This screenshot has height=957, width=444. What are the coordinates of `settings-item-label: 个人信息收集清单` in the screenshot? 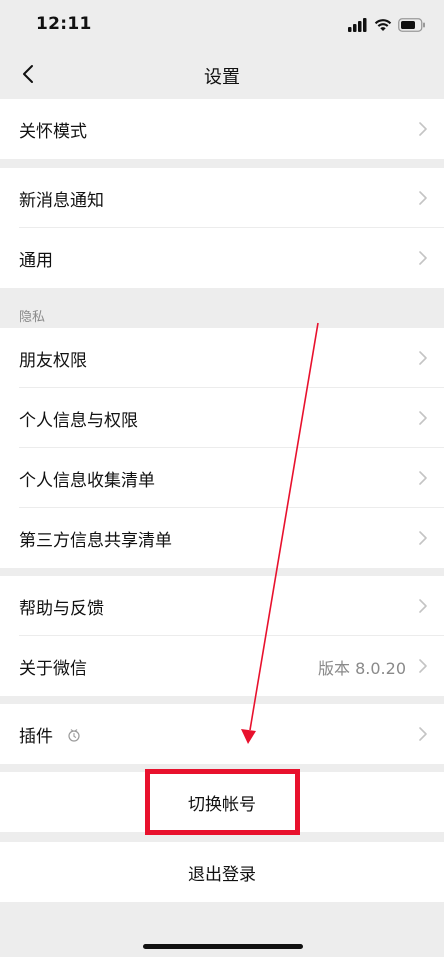 It's located at (87, 481).